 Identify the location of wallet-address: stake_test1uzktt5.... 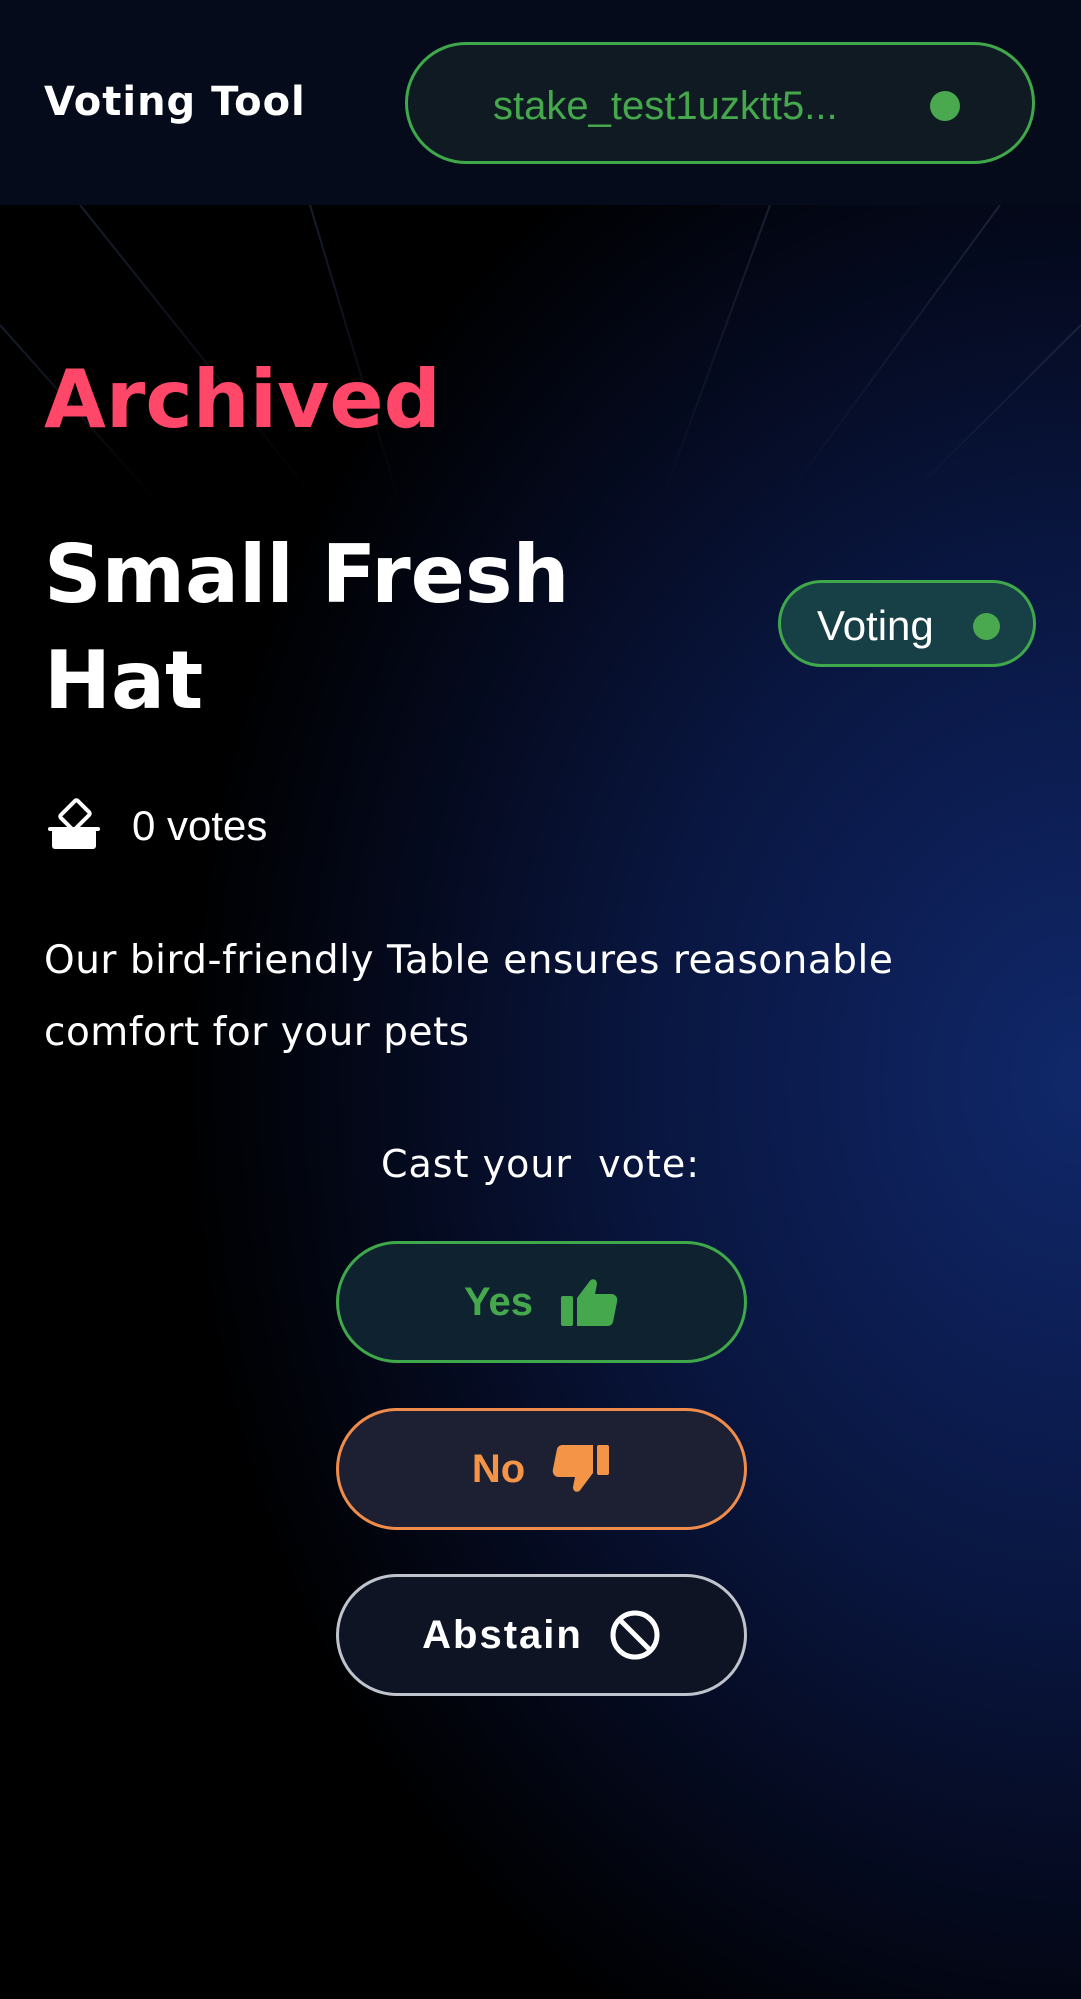
(665, 106).